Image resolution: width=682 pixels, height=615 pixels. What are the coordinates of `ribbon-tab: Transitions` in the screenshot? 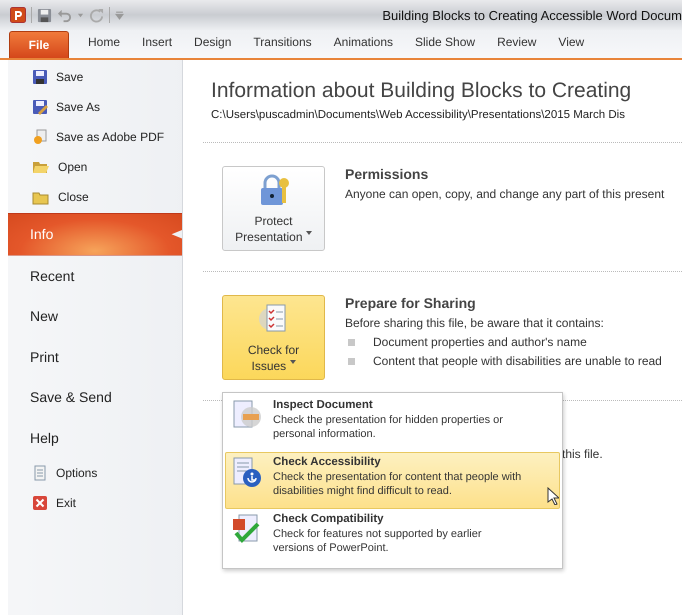 It's located at (282, 44).